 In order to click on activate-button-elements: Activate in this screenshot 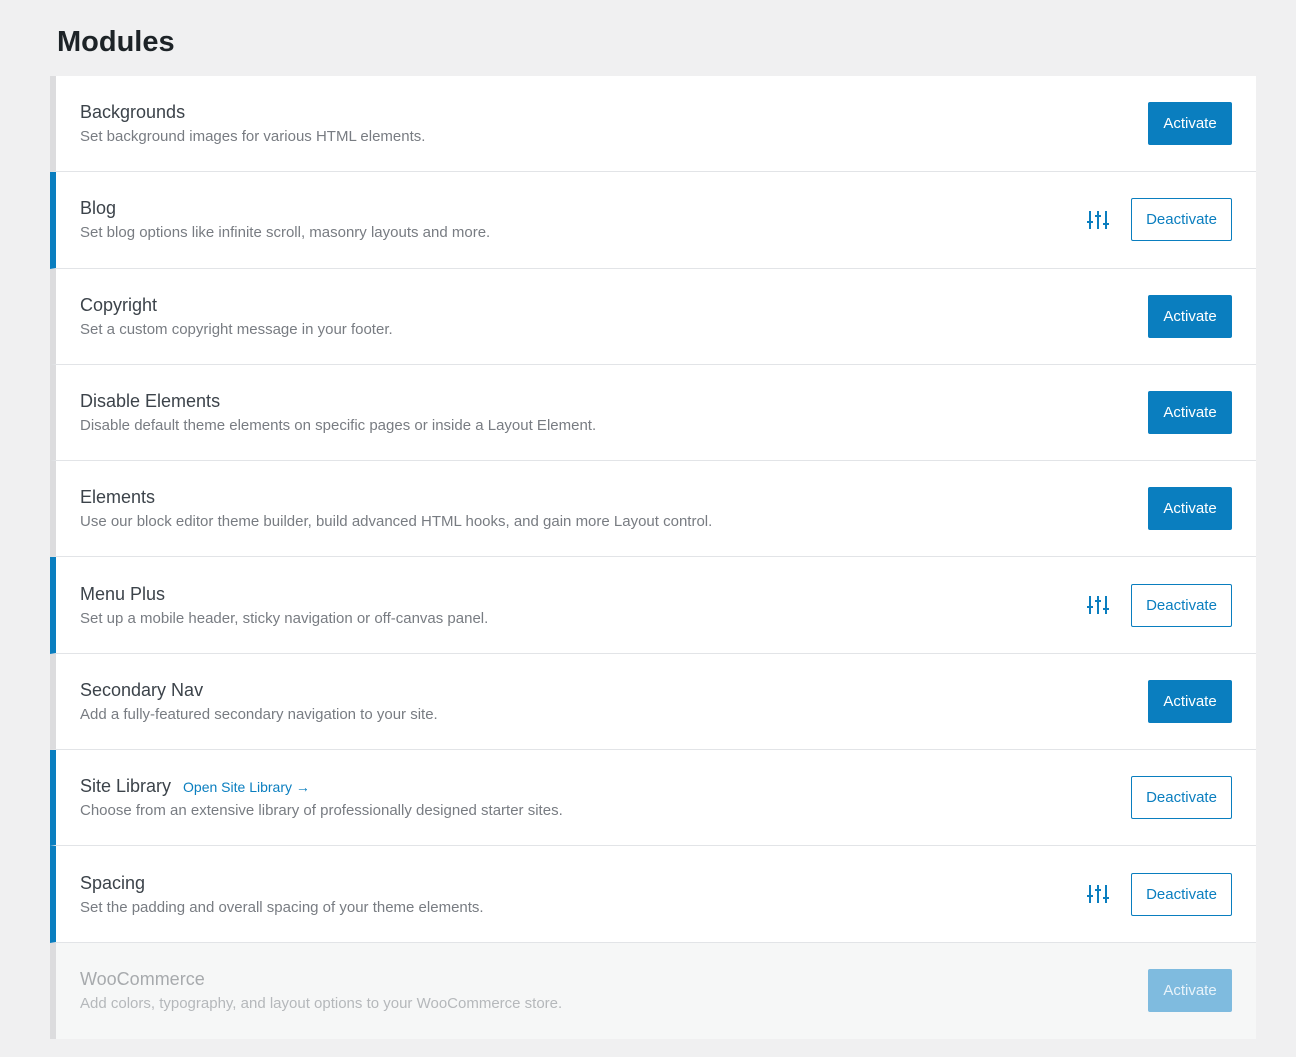, I will do `click(1190, 509)`.